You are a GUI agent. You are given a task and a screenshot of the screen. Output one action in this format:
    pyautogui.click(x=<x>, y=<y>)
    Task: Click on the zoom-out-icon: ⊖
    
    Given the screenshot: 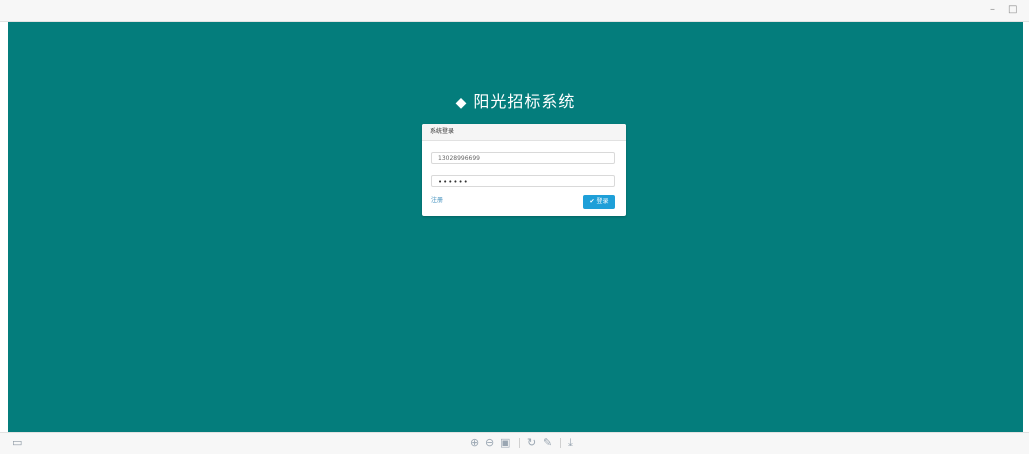 What is the action you would take?
    pyautogui.click(x=489, y=443)
    